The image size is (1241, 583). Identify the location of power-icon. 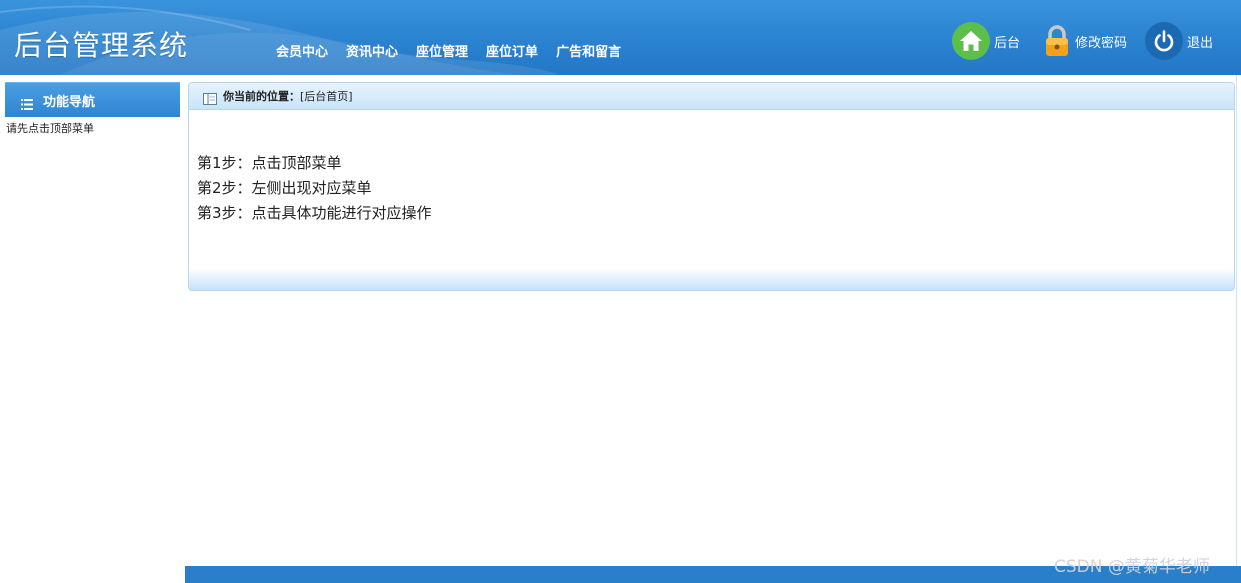
(1164, 41).